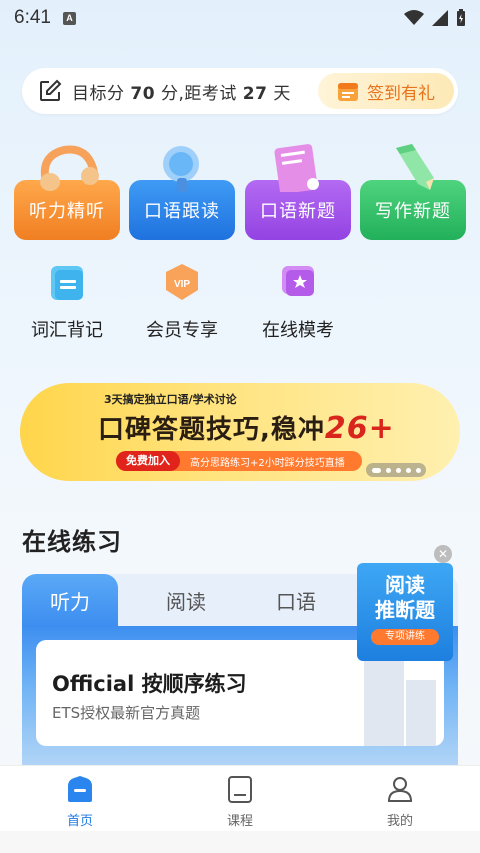 This screenshot has width=480, height=853. What do you see at coordinates (267, 463) in the screenshot?
I see `banner-desc: 高分思路练习+2小时踩分技巧直播` at bounding box center [267, 463].